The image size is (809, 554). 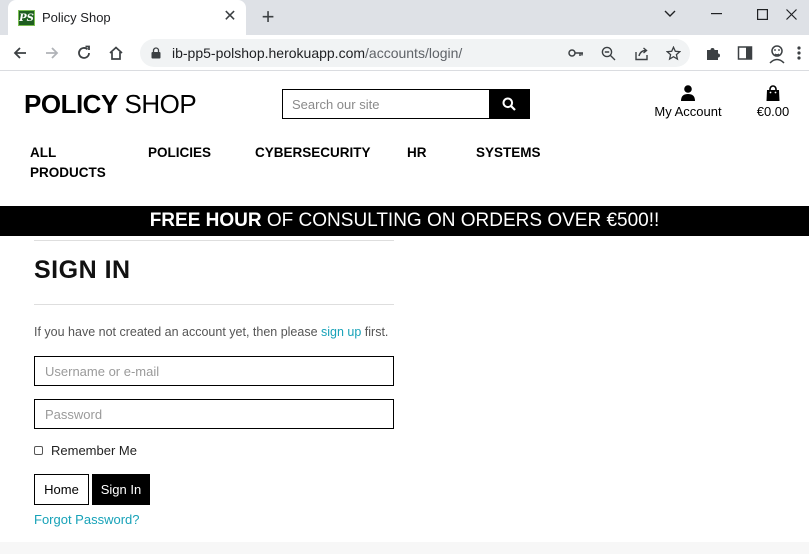 I want to click on search-icon, so click(x=509, y=104).